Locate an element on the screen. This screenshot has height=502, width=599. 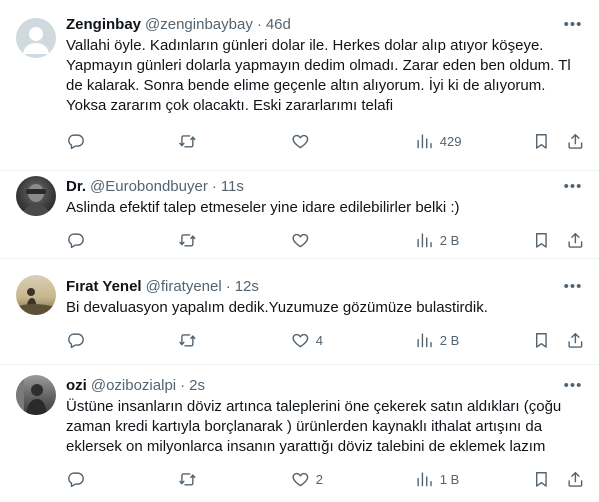
view-count: 429 is located at coordinates (450, 141).